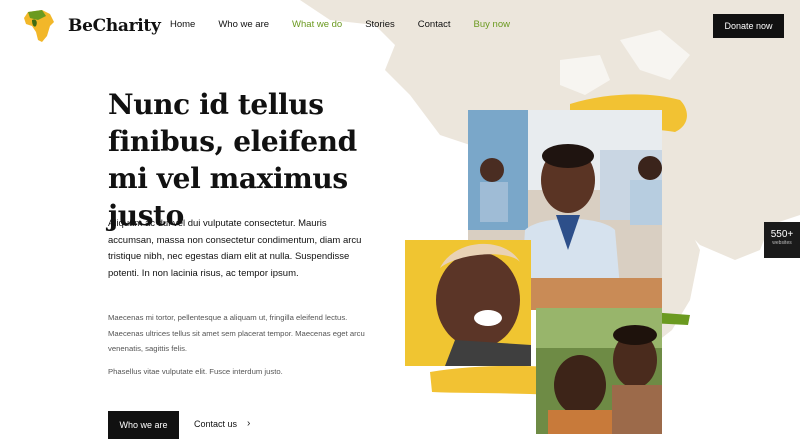  Describe the element at coordinates (782, 234) in the screenshot. I see `badge-count: 550+` at that location.